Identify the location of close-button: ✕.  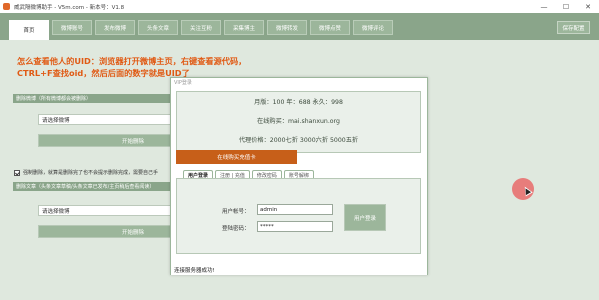
(588, 6).